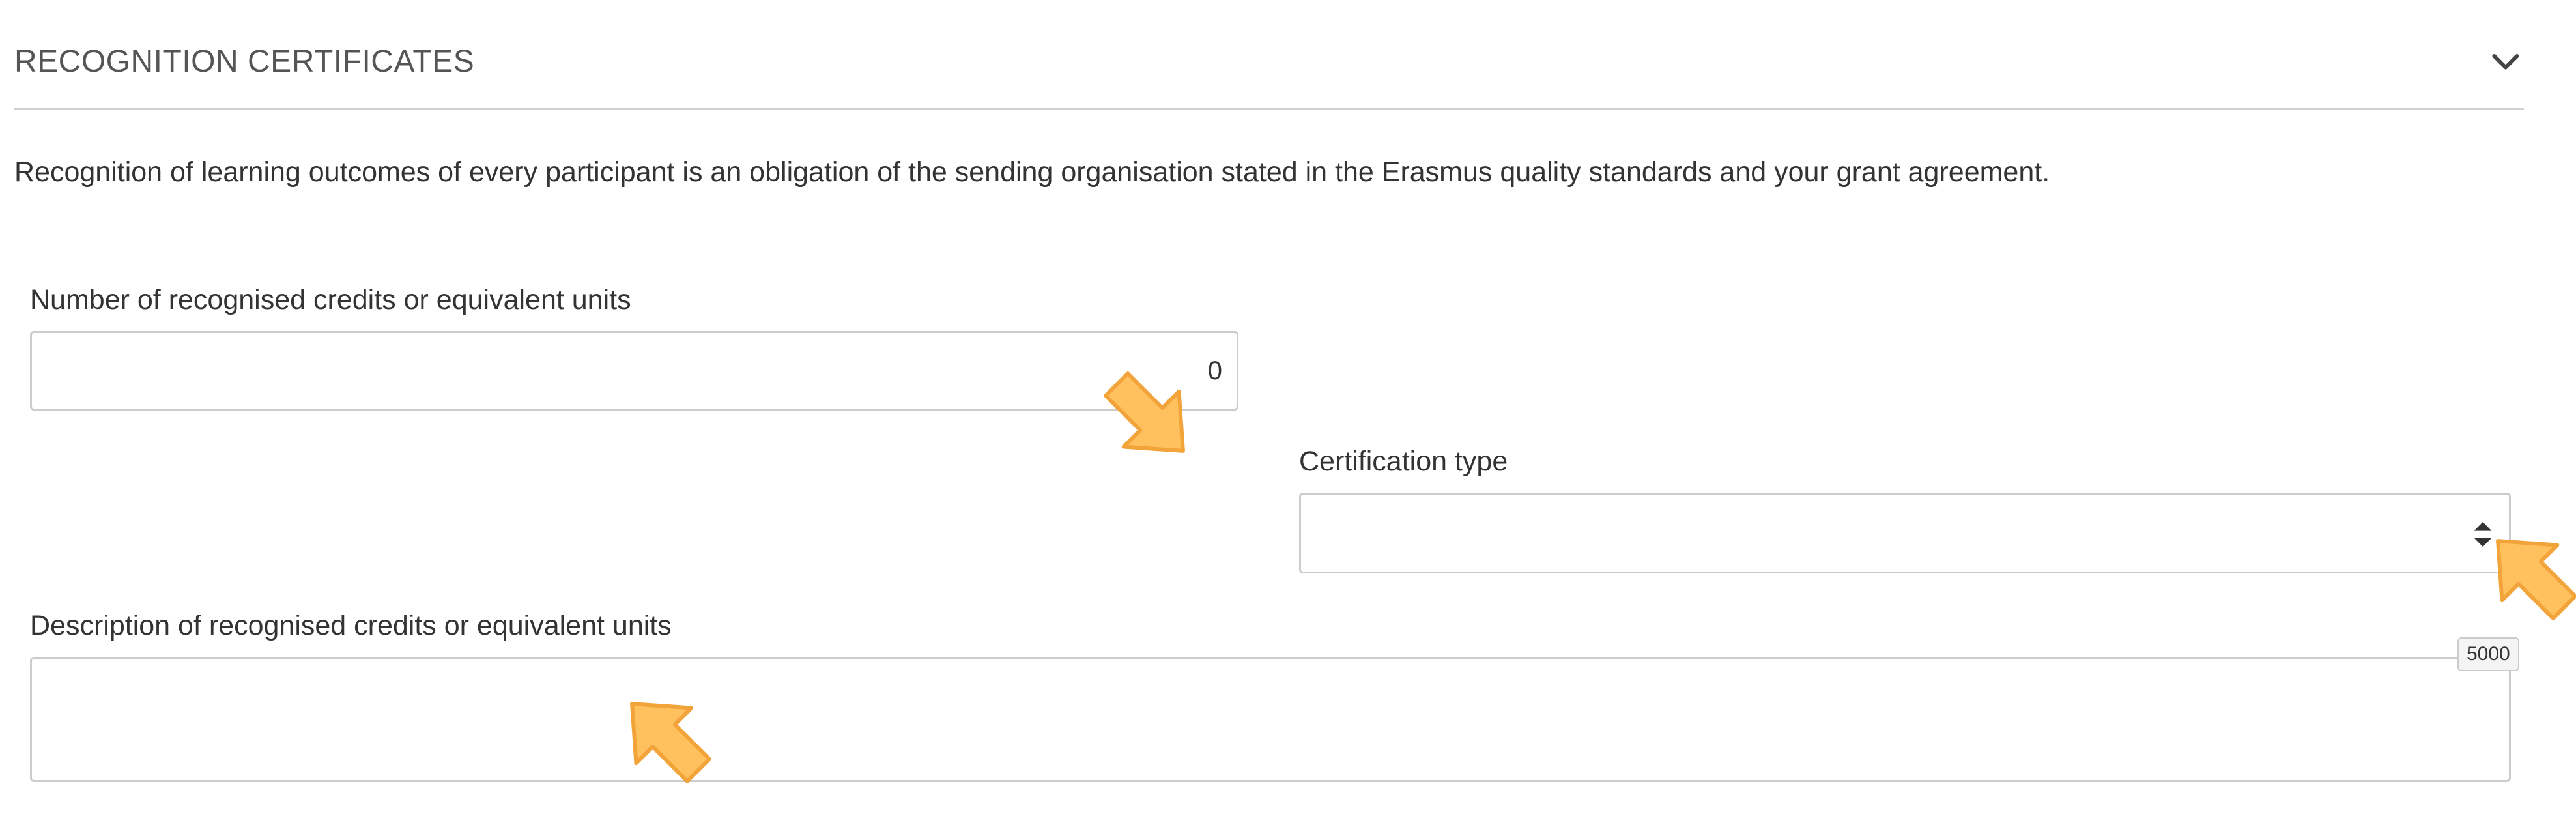 This screenshot has height=825, width=2576. What do you see at coordinates (634, 371) in the screenshot?
I see `credits-input` at bounding box center [634, 371].